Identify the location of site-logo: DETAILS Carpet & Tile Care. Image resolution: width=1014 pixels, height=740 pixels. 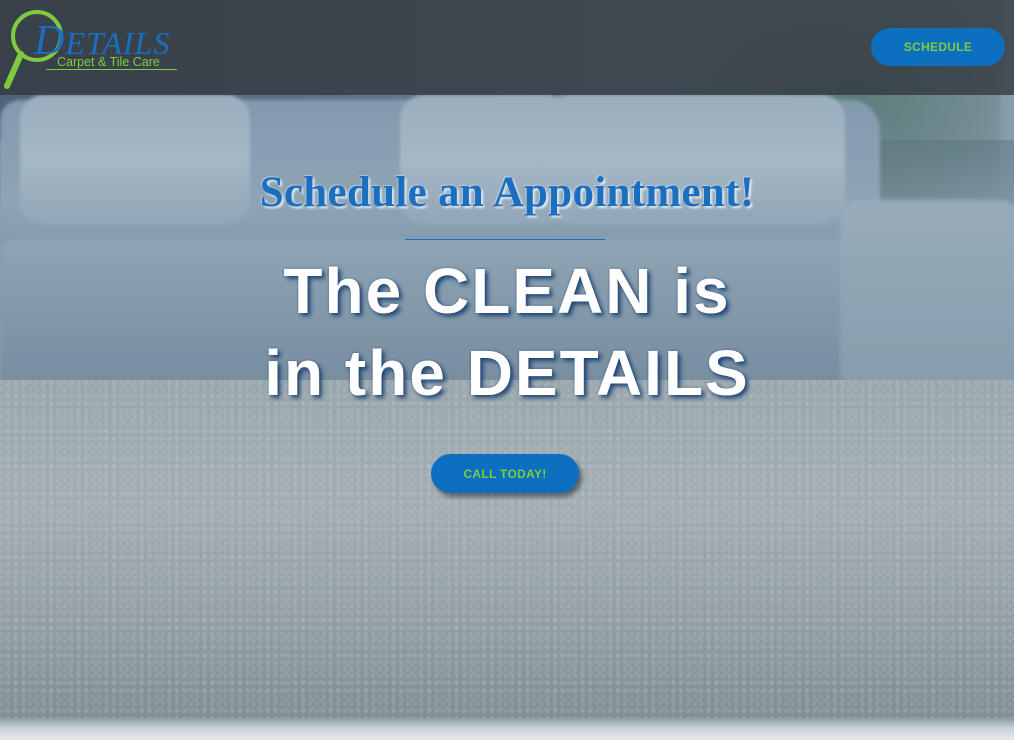
(94, 49).